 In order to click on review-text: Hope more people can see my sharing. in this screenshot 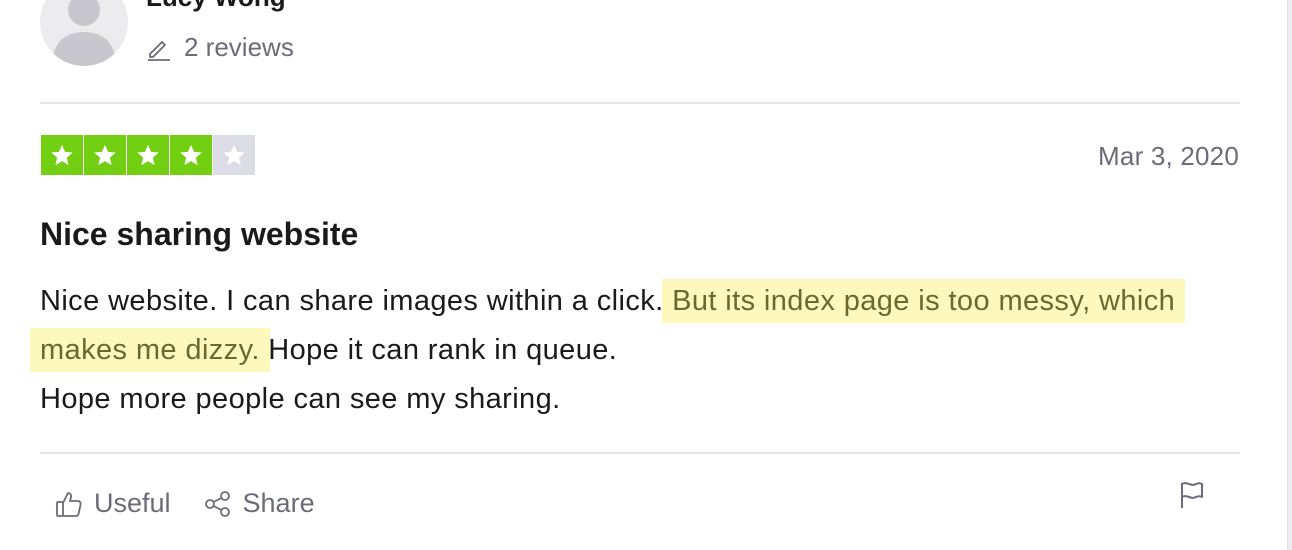, I will do `click(300, 399)`.